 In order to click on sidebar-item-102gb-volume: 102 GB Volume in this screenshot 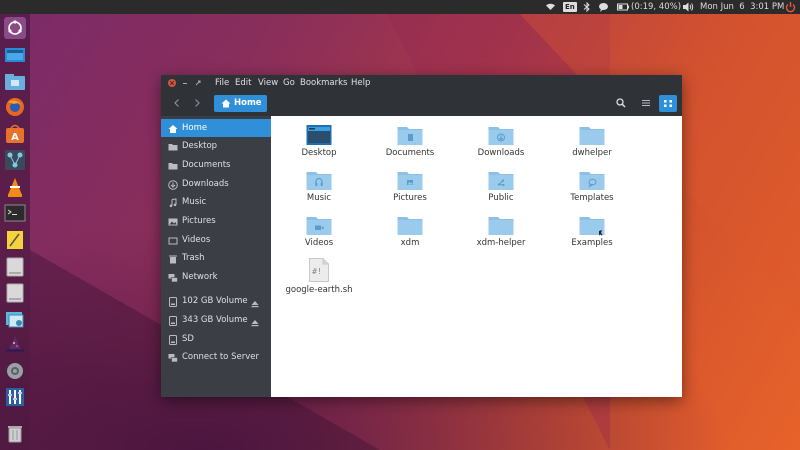, I will do `click(216, 301)`.